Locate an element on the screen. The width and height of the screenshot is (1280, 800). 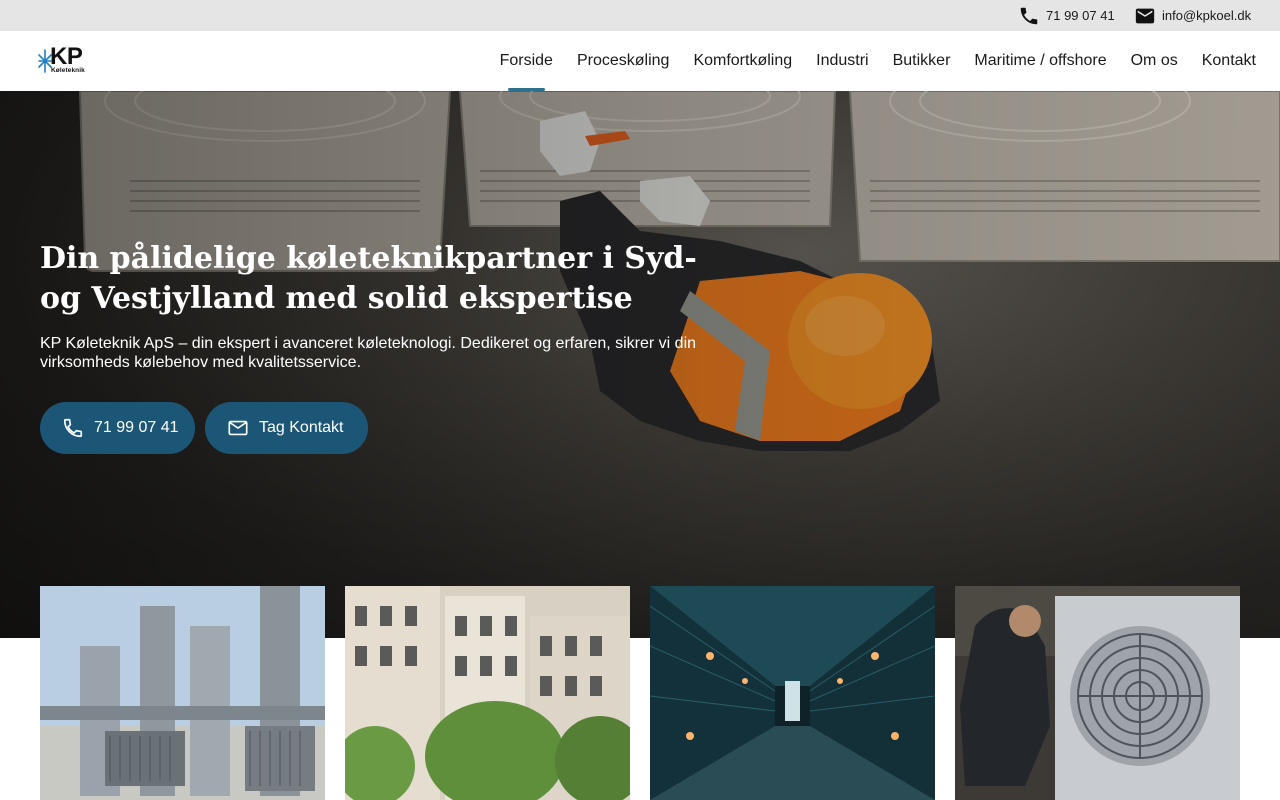
top-bar: 71 99 07 41 info@kpkoel.dk is located at coordinates (640, 15).